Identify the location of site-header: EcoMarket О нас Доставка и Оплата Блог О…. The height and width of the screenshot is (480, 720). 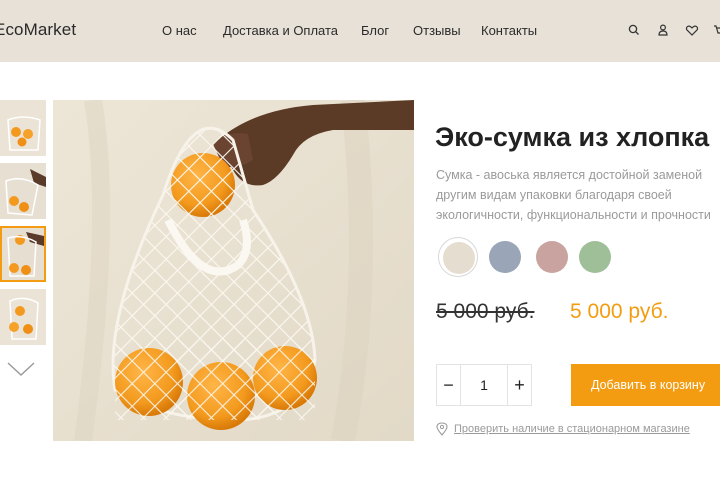
(360, 31).